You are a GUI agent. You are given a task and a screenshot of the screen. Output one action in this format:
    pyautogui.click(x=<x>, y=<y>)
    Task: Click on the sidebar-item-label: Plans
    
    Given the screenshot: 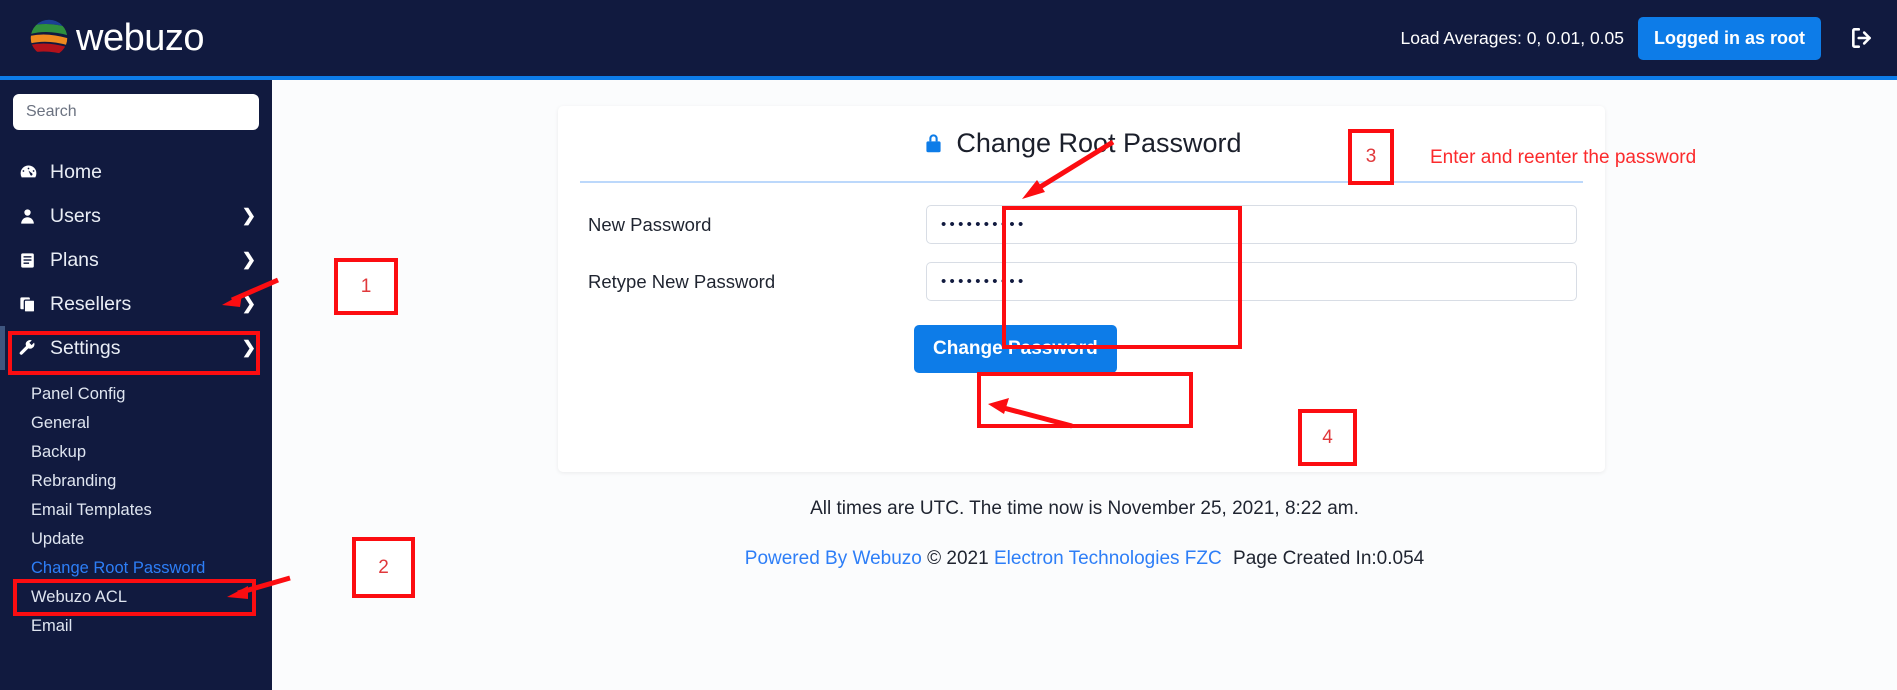 What is the action you would take?
    pyautogui.click(x=74, y=259)
    